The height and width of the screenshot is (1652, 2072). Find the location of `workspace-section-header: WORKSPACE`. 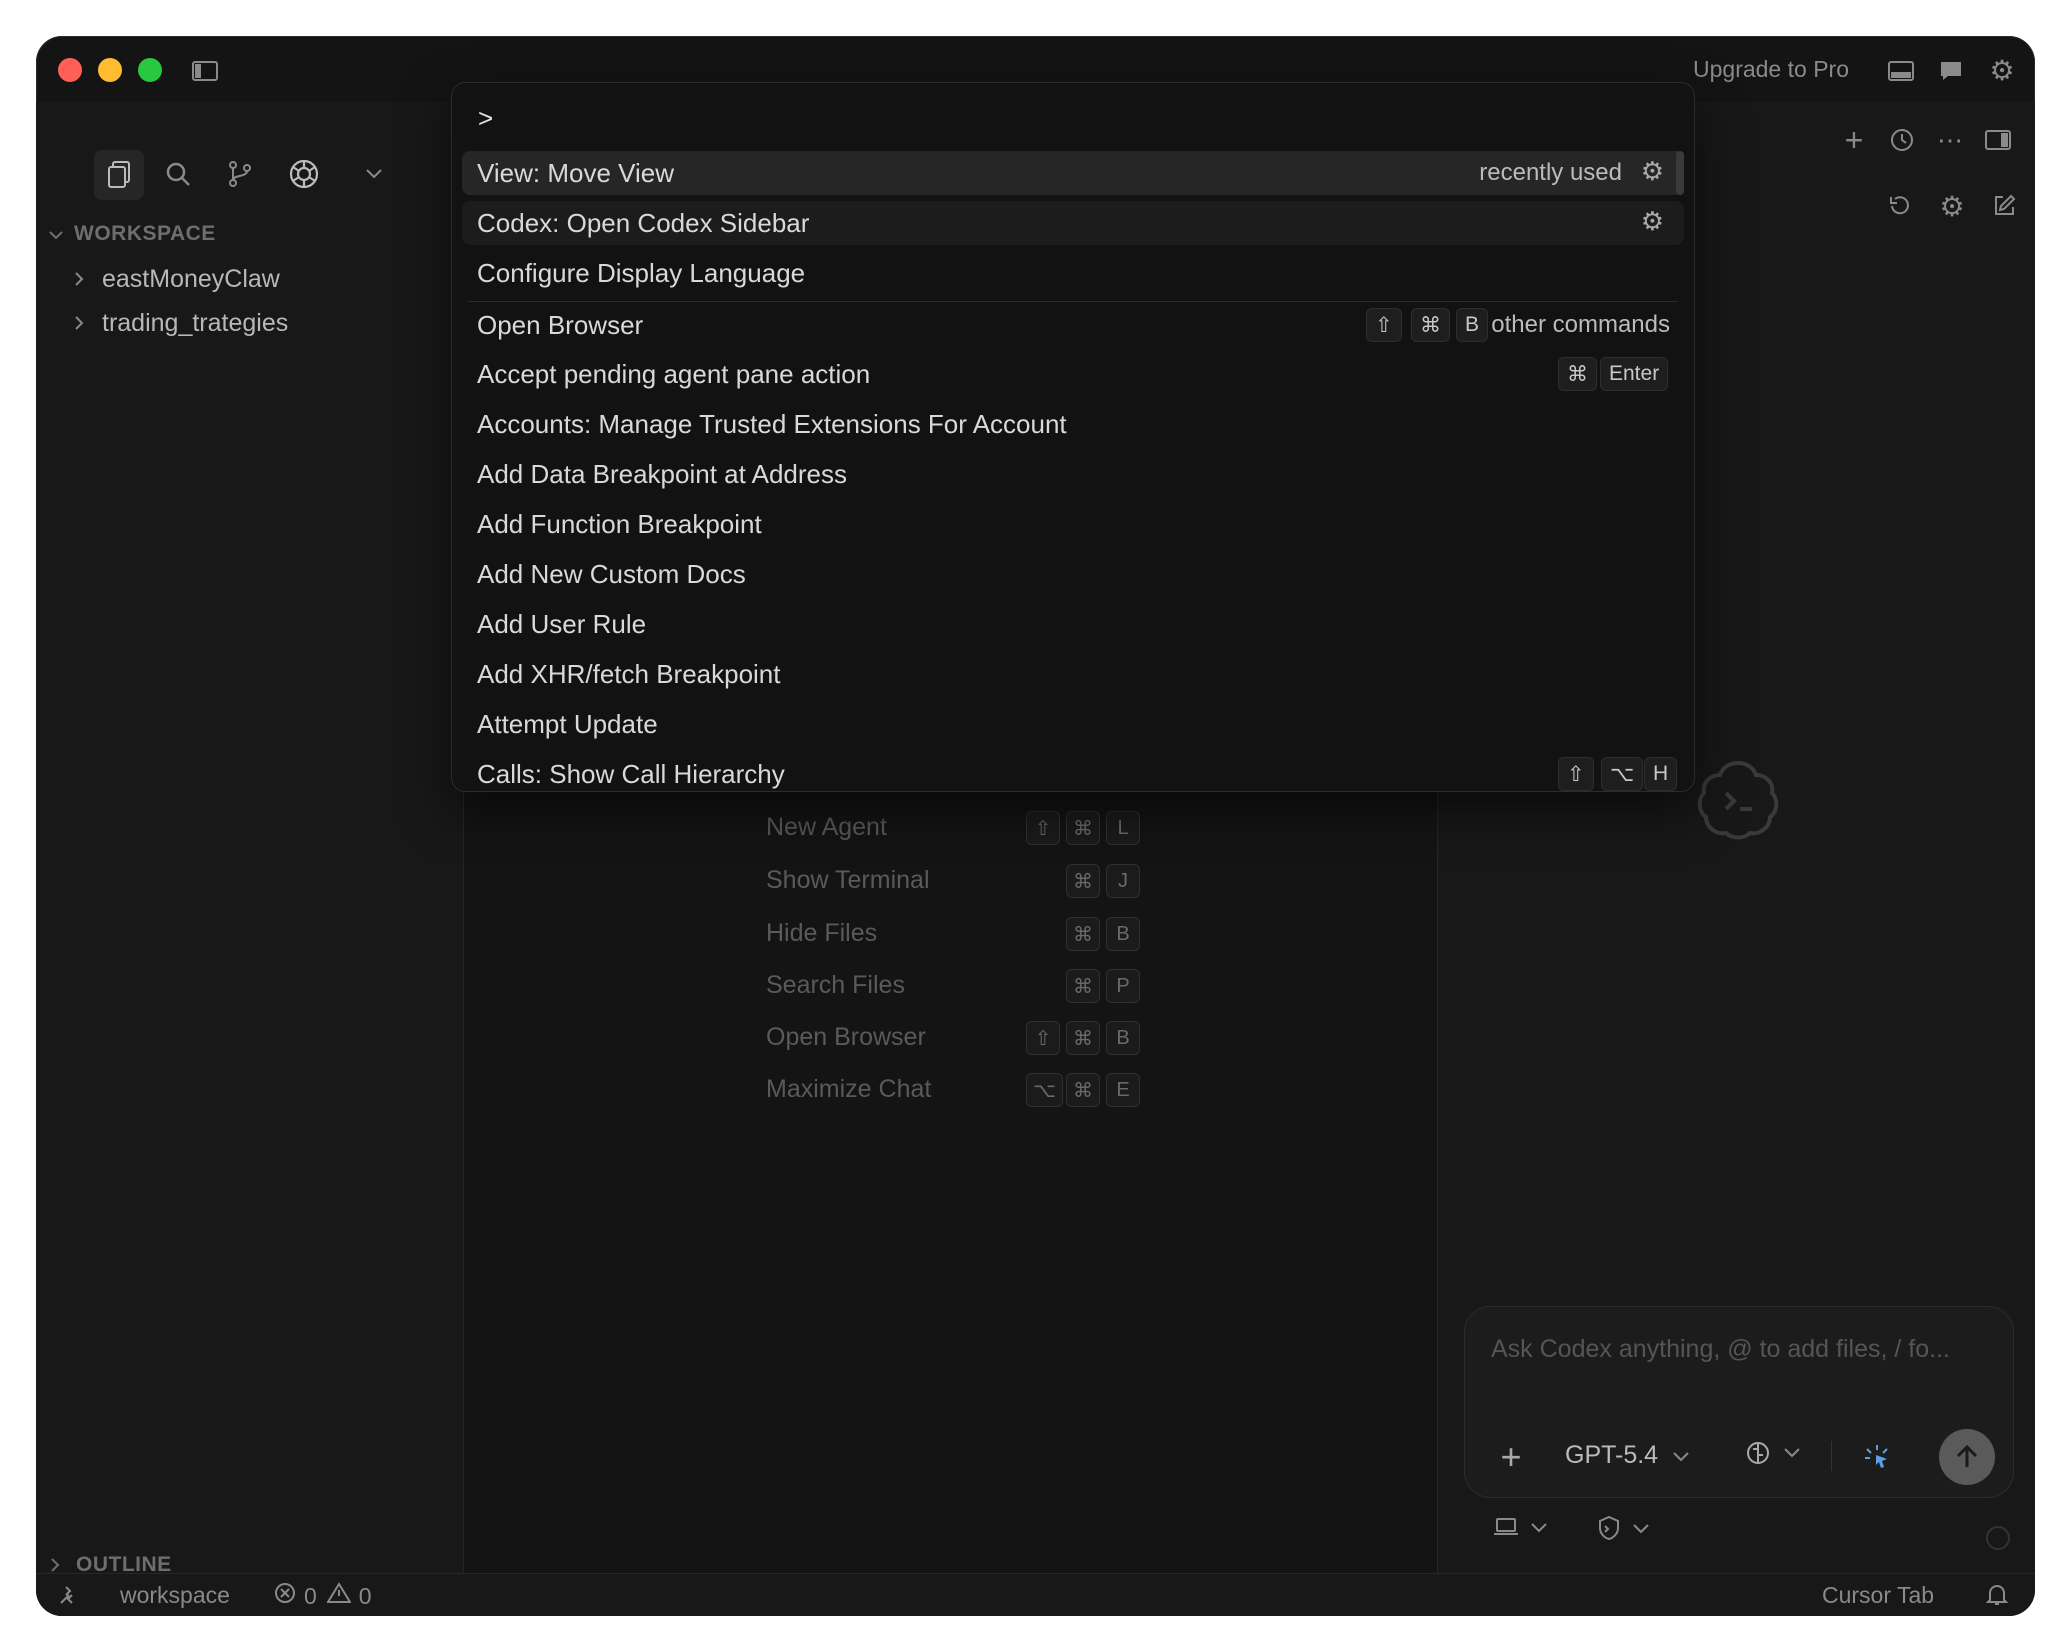

workspace-section-header: WORKSPACE is located at coordinates (126, 234).